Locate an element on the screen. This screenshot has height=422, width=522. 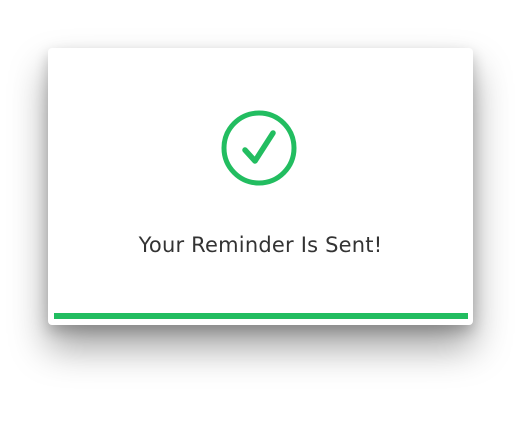
progress-bar-fill is located at coordinates (261, 316).